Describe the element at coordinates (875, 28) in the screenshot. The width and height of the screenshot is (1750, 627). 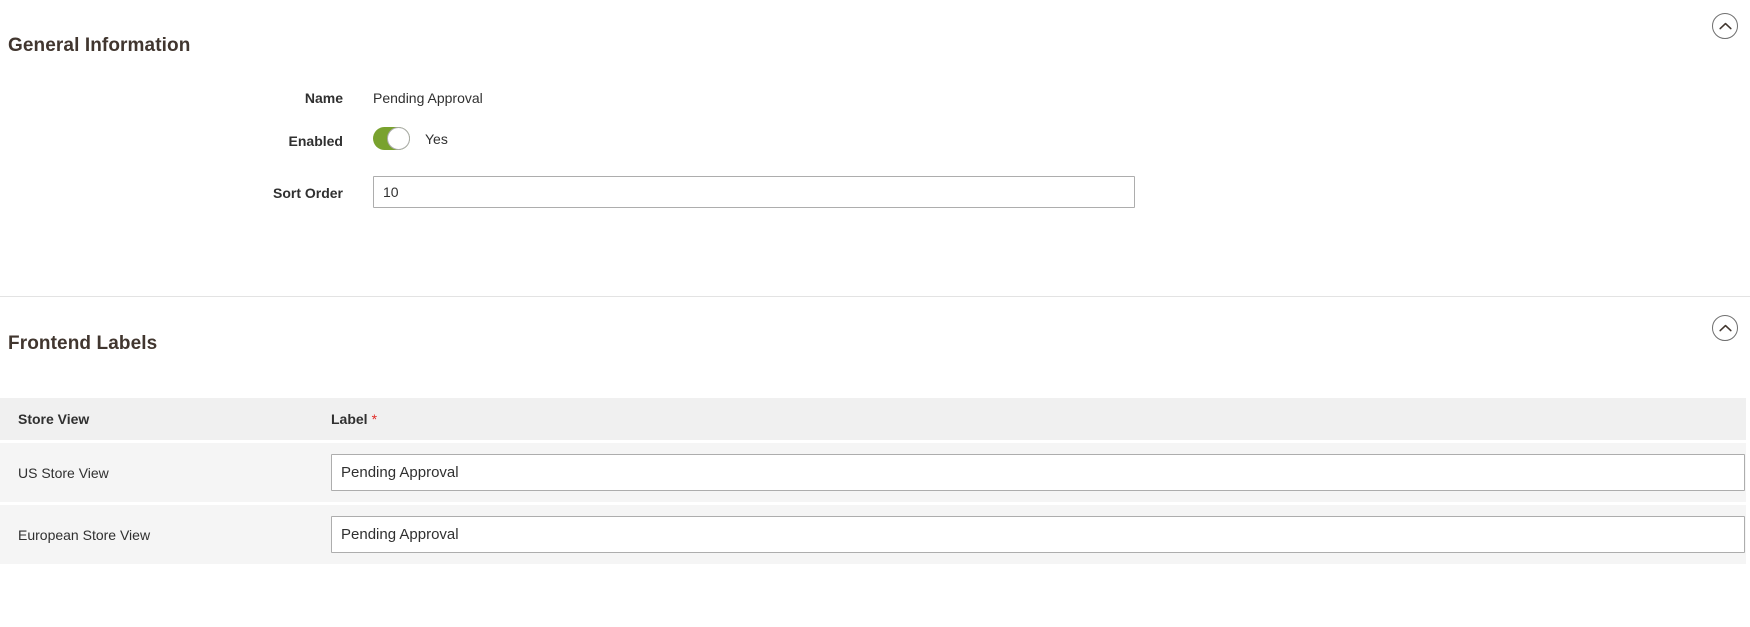
I see `general-information-header: General Information` at that location.